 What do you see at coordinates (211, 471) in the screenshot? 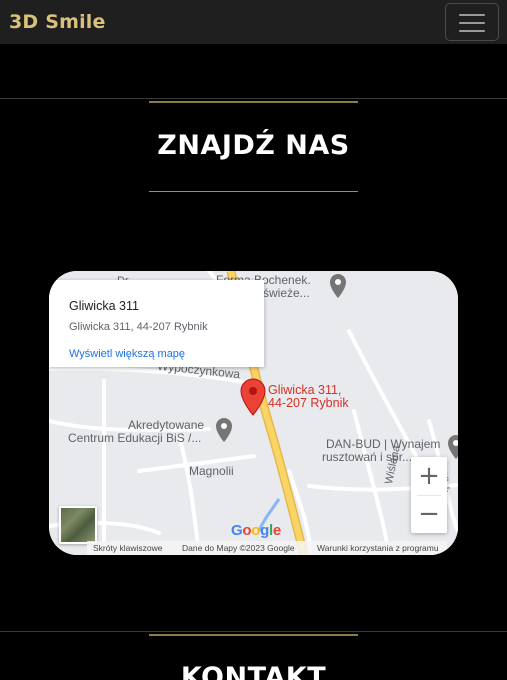
I see `map-label-magnolii: Magnolii` at bounding box center [211, 471].